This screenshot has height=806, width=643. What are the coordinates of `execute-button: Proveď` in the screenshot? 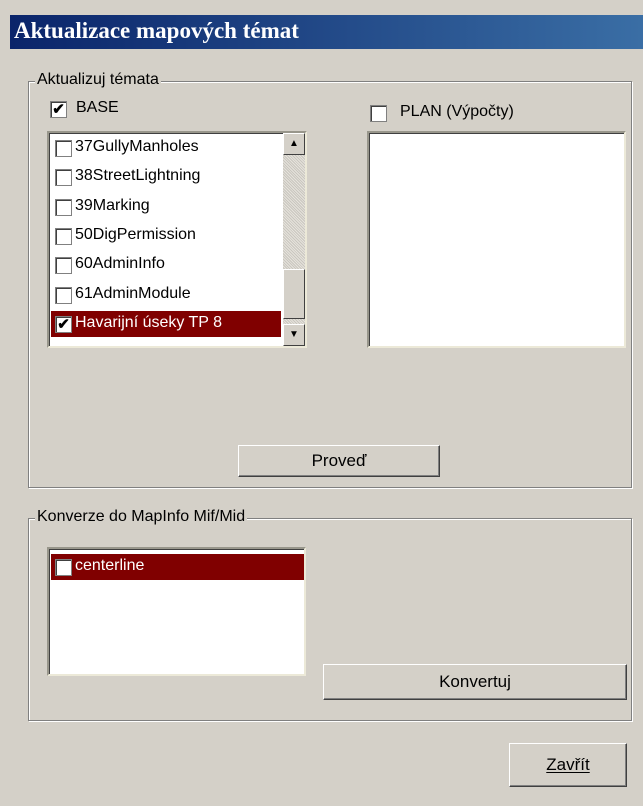 It's located at (339, 461).